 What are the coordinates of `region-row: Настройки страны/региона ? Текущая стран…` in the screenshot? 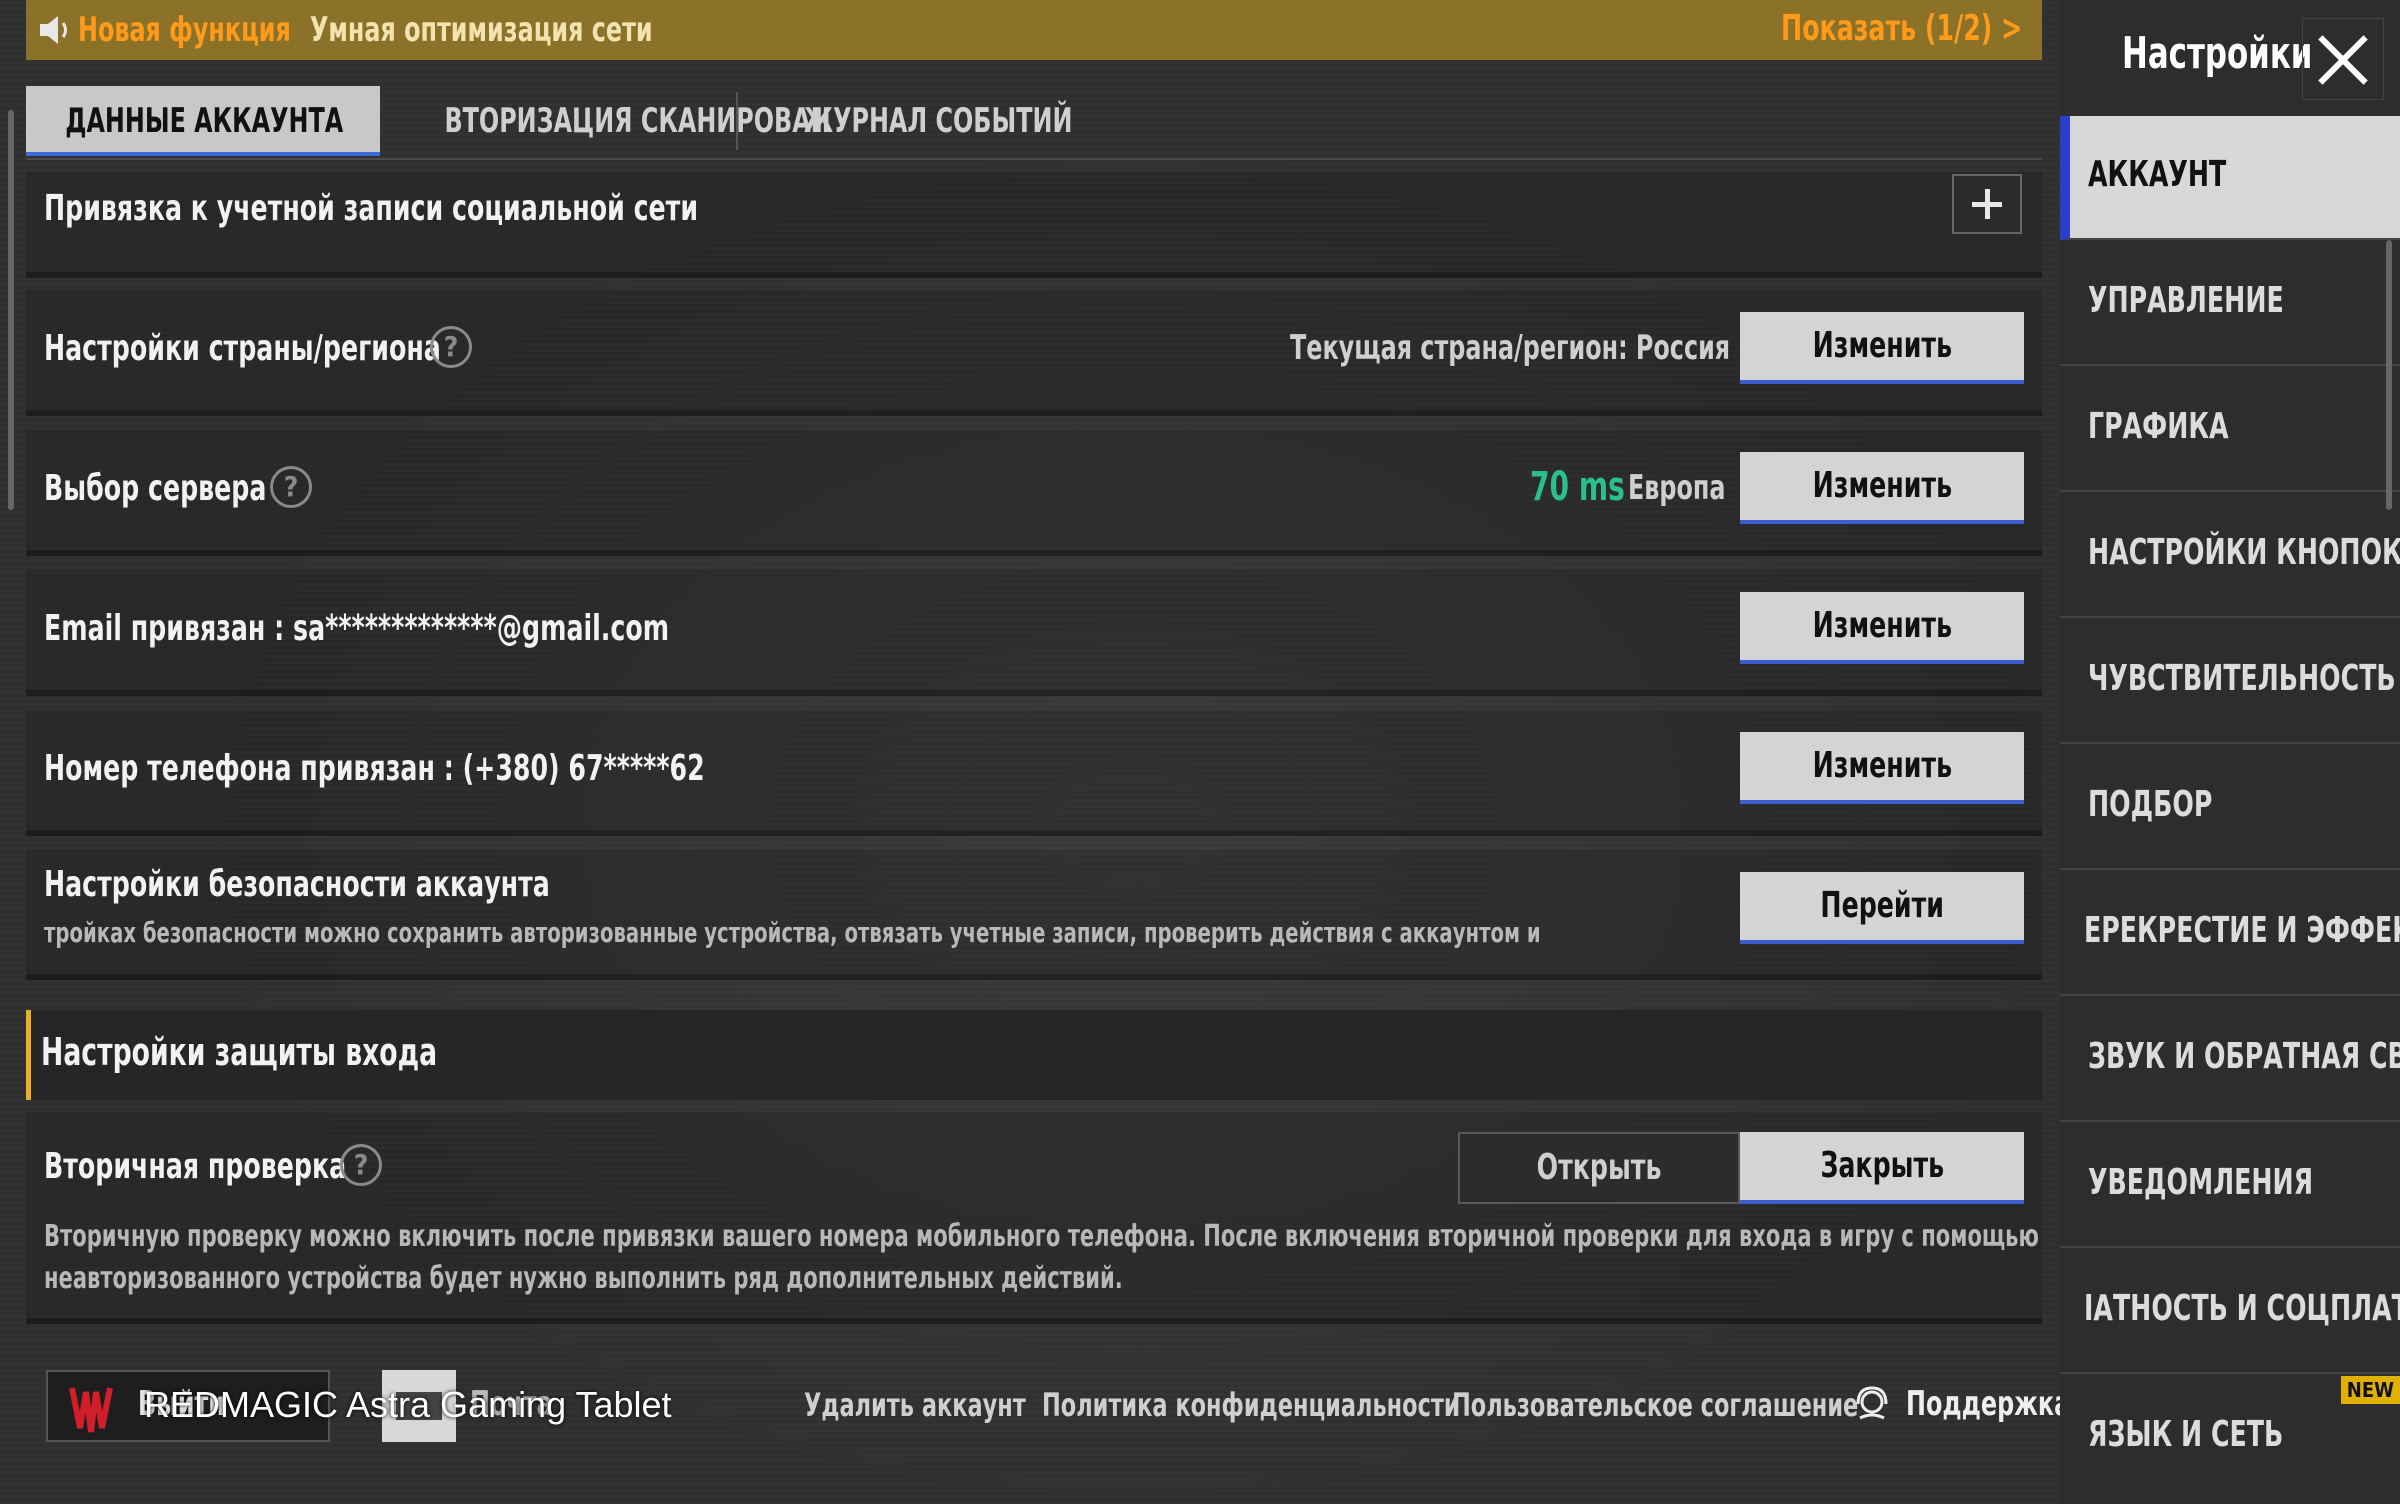 It's located at (1034, 353).